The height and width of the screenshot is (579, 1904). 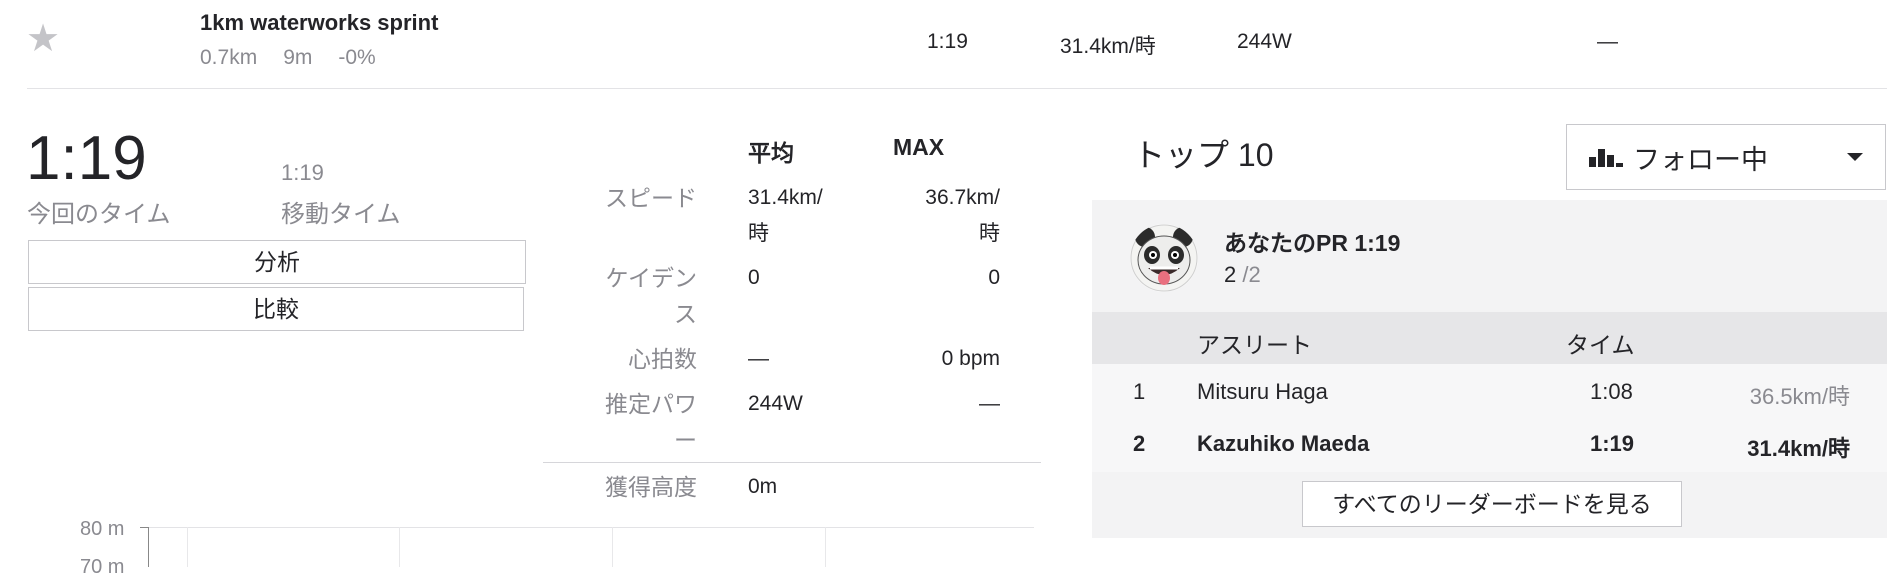 What do you see at coordinates (651, 198) in the screenshot?
I see `stats-label: スピード` at bounding box center [651, 198].